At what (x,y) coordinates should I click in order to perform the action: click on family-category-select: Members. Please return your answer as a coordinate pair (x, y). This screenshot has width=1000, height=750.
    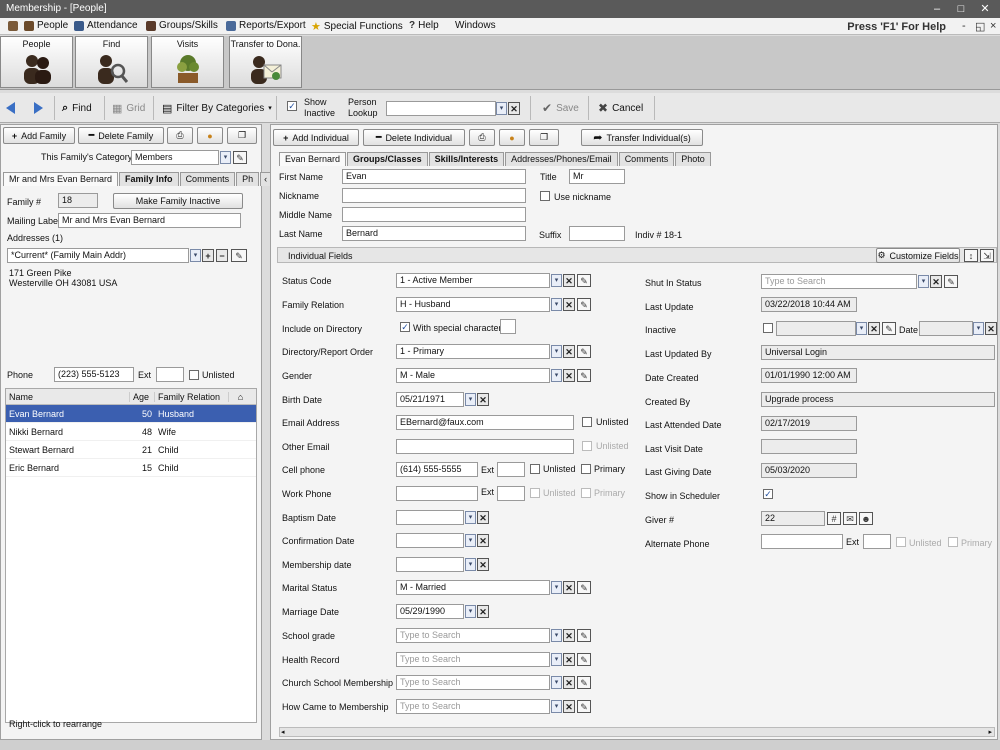
    Looking at the image, I should click on (175, 157).